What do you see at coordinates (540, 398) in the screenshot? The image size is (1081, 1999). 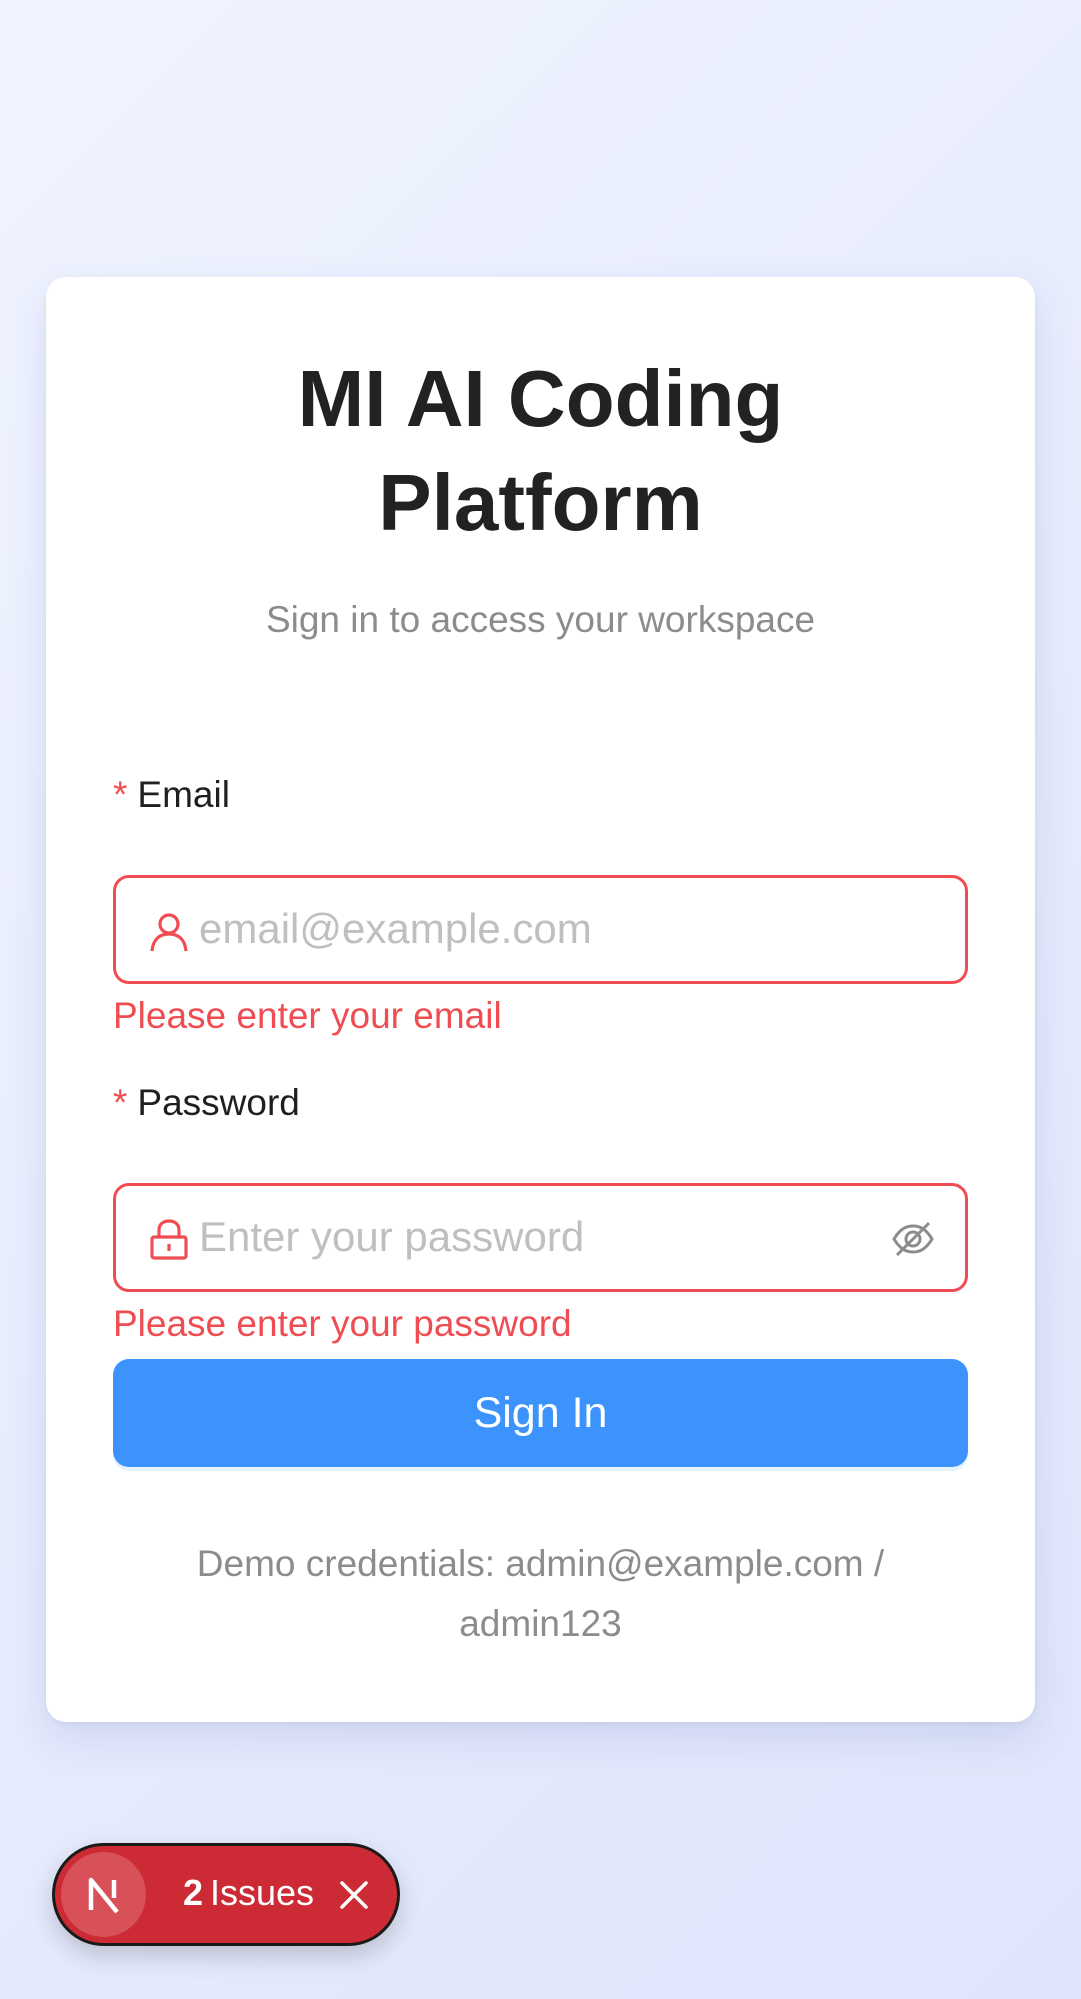 I see `title-line-1: MI AI Coding` at bounding box center [540, 398].